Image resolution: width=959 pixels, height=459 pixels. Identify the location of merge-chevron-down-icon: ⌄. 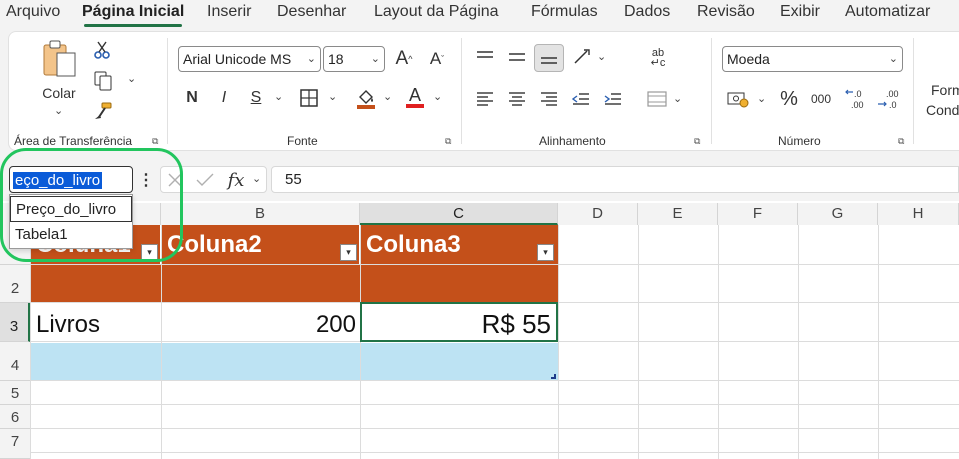
(677, 98).